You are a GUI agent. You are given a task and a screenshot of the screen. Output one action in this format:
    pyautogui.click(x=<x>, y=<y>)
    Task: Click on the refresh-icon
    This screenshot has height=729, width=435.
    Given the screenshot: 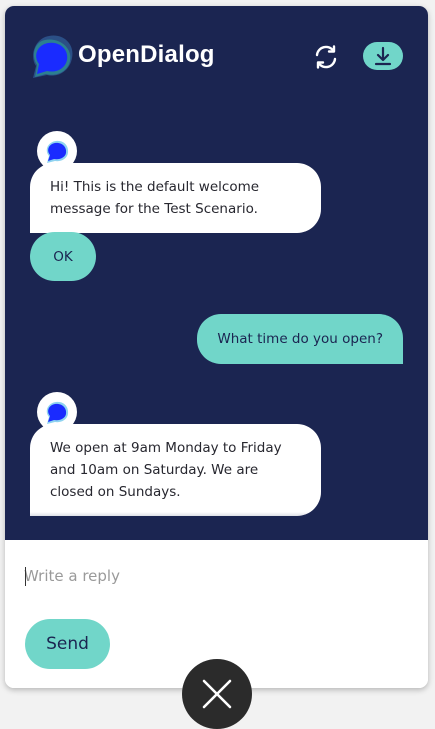 What is the action you would take?
    pyautogui.click(x=326, y=57)
    